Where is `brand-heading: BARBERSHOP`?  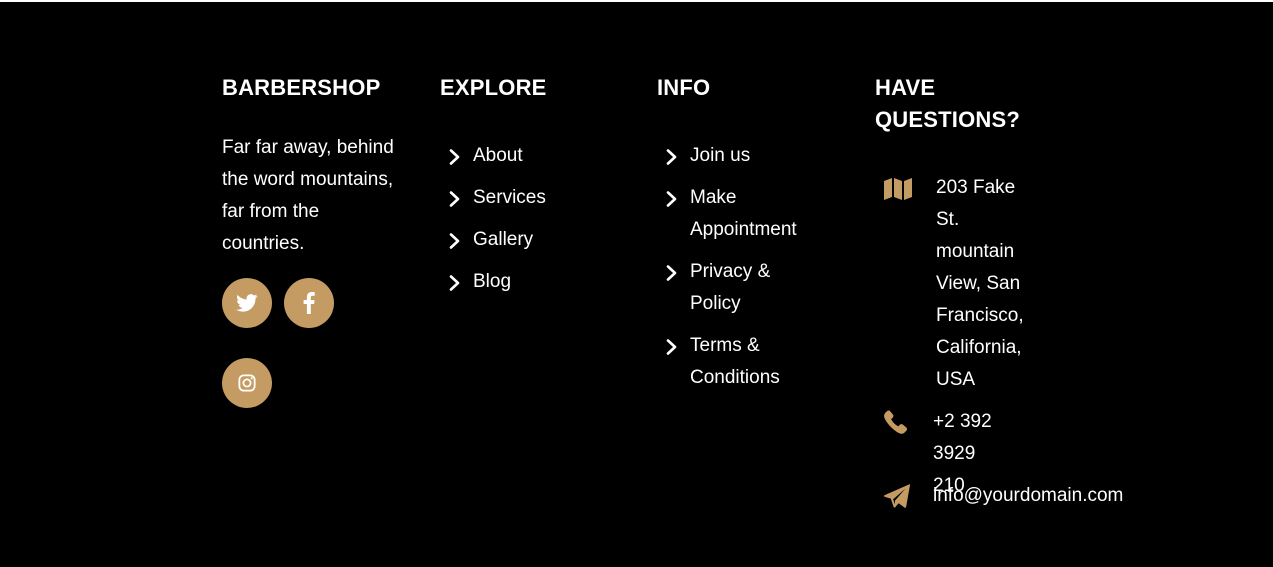 brand-heading: BARBERSHOP is located at coordinates (301, 87).